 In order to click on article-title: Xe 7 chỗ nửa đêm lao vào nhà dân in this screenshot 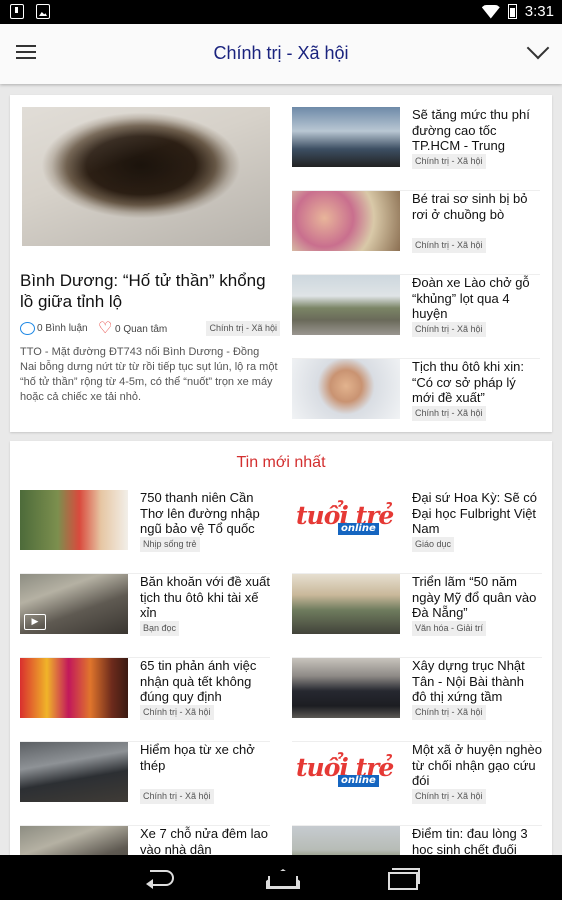, I will do `click(204, 841)`.